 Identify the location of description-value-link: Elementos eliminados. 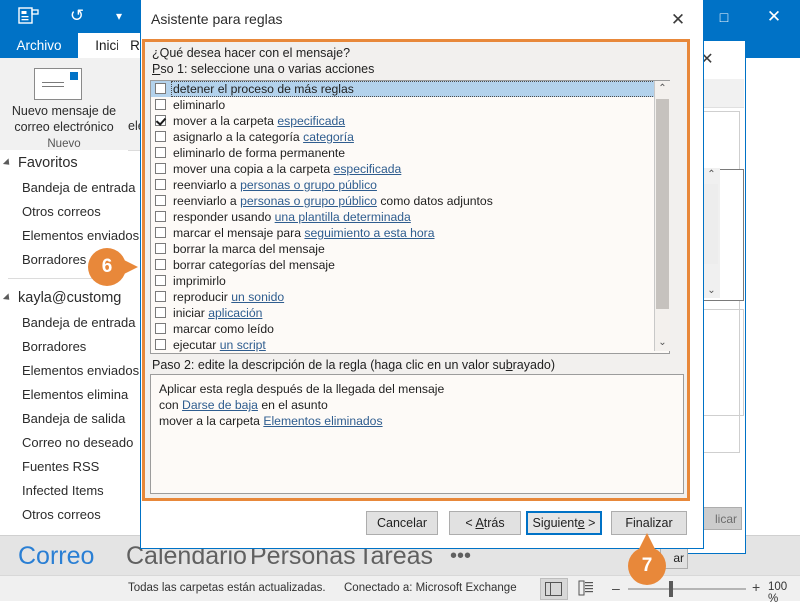
(322, 421).